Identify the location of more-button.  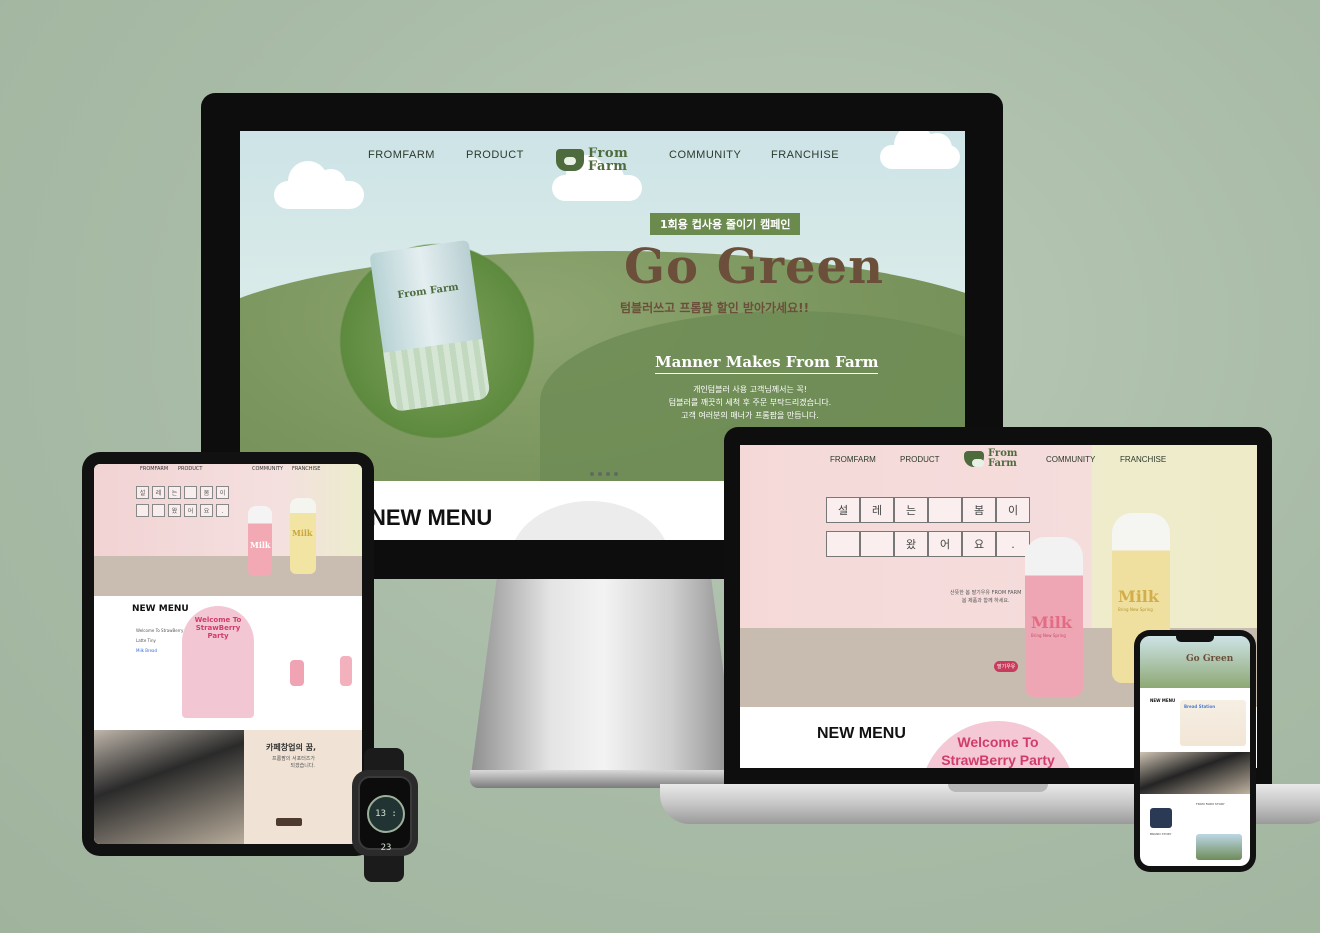
(289, 822).